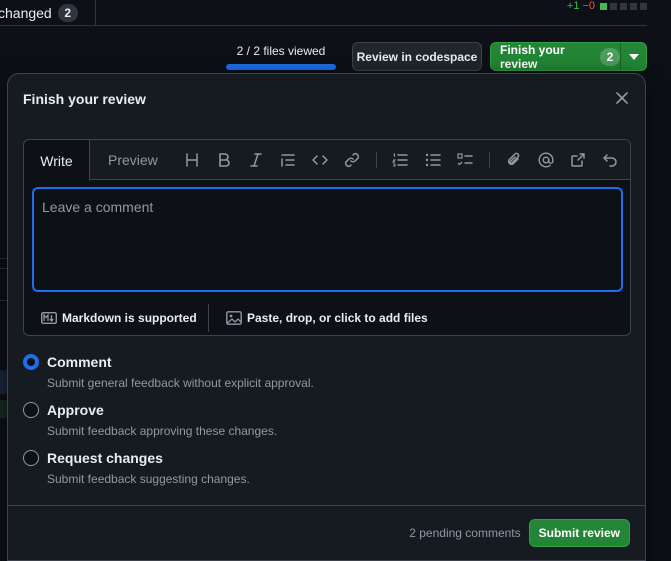 The image size is (671, 561). What do you see at coordinates (288, 160) in the screenshot?
I see `quote-icon` at bounding box center [288, 160].